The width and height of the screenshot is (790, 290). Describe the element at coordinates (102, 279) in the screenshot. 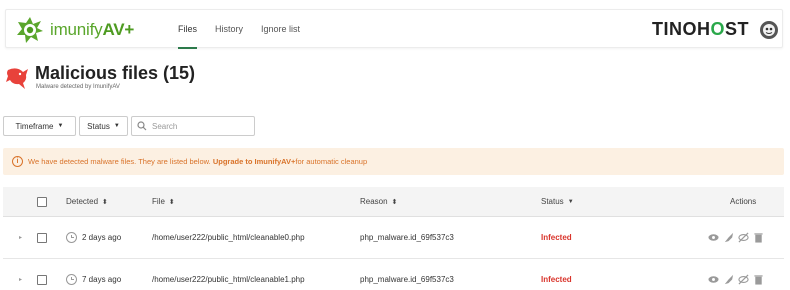

I see `detected-time: 7 days ago` at that location.